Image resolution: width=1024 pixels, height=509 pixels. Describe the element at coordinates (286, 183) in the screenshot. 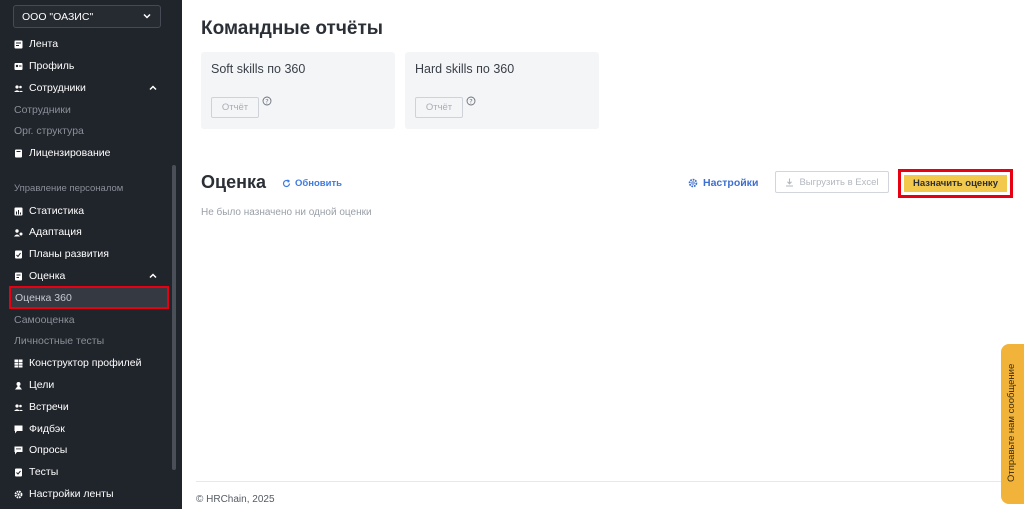

I see `refresh-icon` at that location.